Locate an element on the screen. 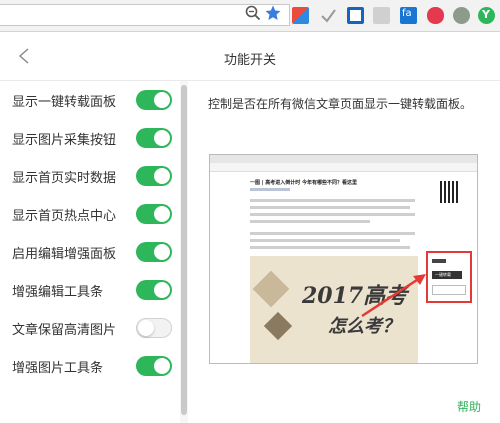 The height and width of the screenshot is (423, 500). zoom-icon is located at coordinates (253, 13).